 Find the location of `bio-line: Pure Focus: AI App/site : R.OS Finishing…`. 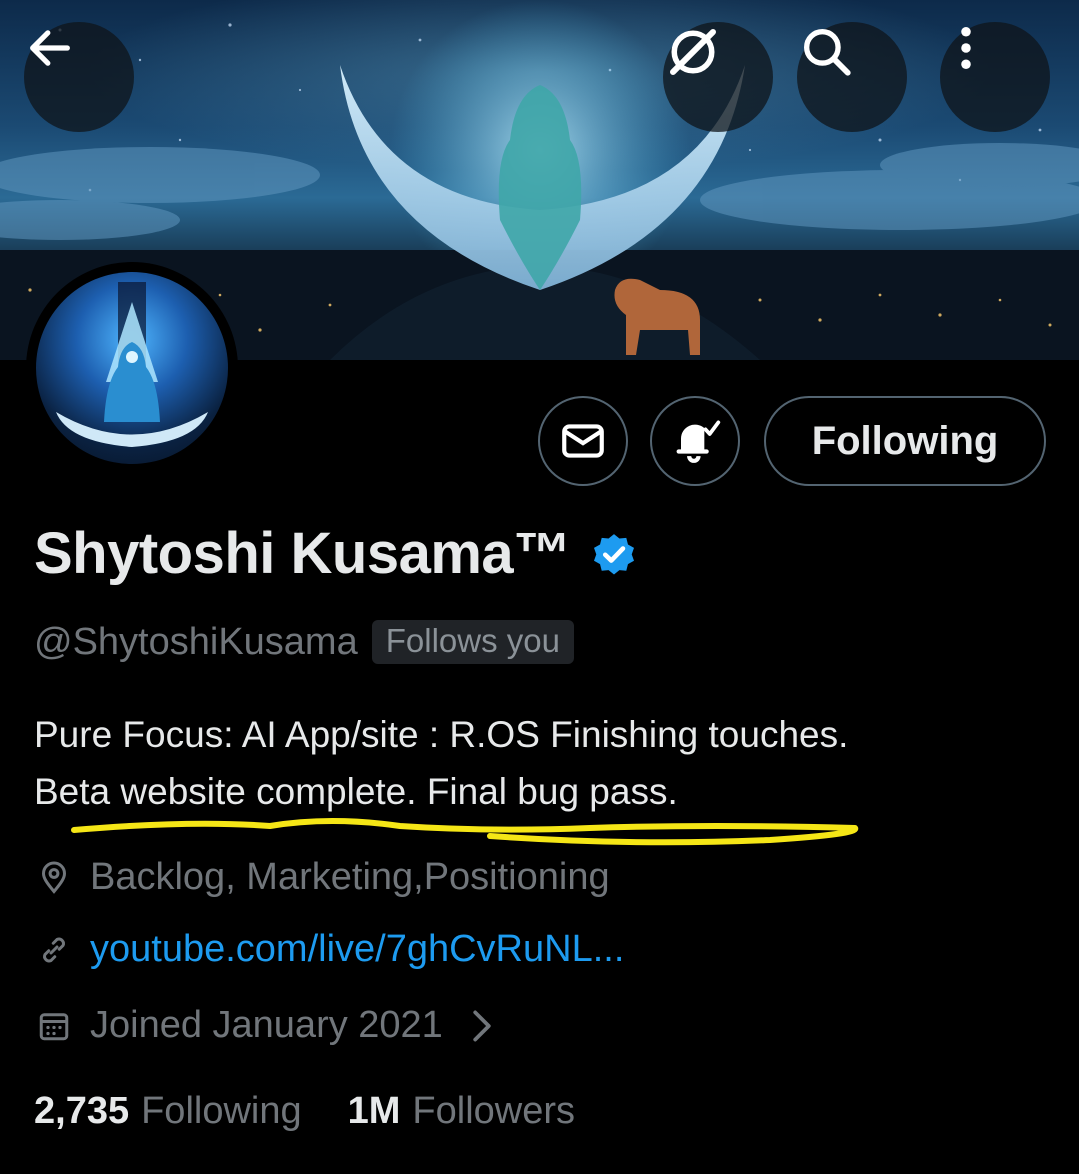

bio-line: Pure Focus: AI App/site : R.OS Finishing… is located at coordinates (441, 734).